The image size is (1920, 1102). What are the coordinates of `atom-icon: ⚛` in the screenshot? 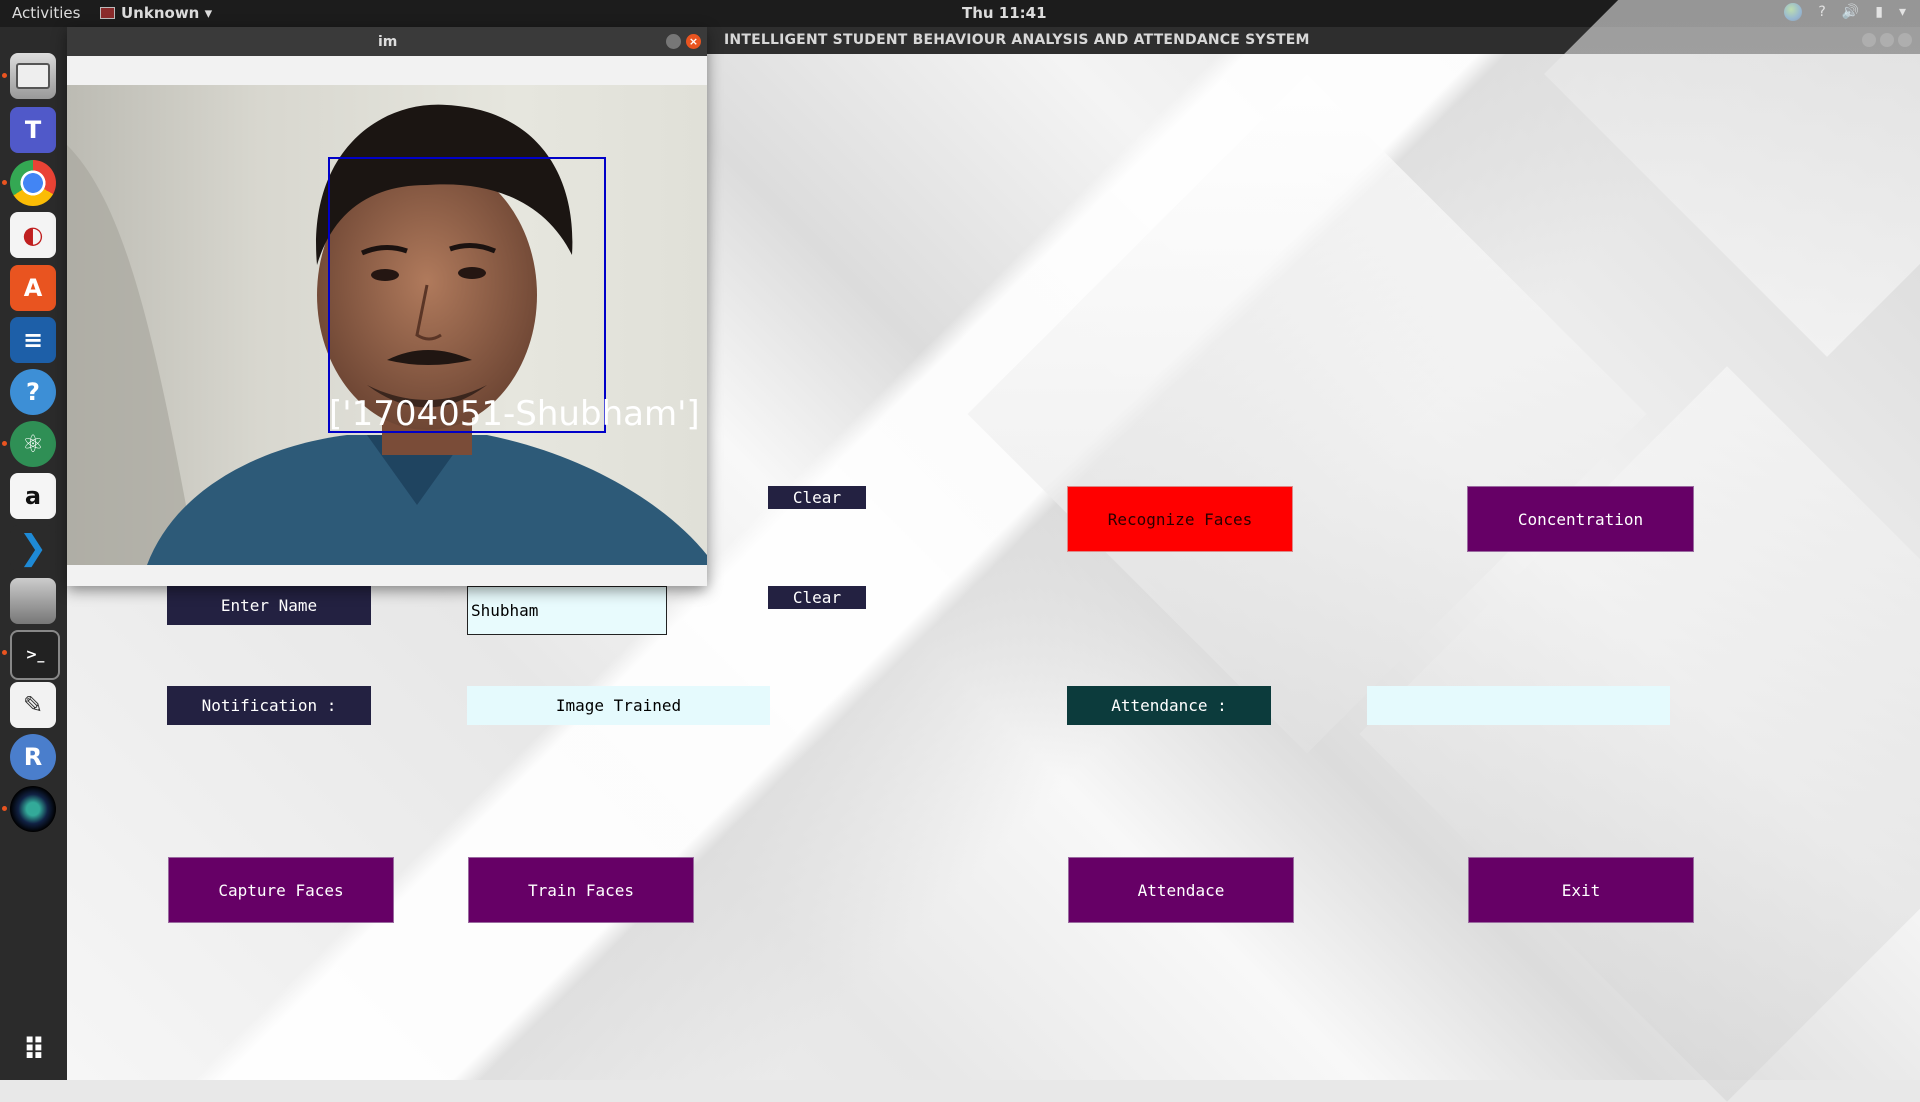 It's located at (33, 444).